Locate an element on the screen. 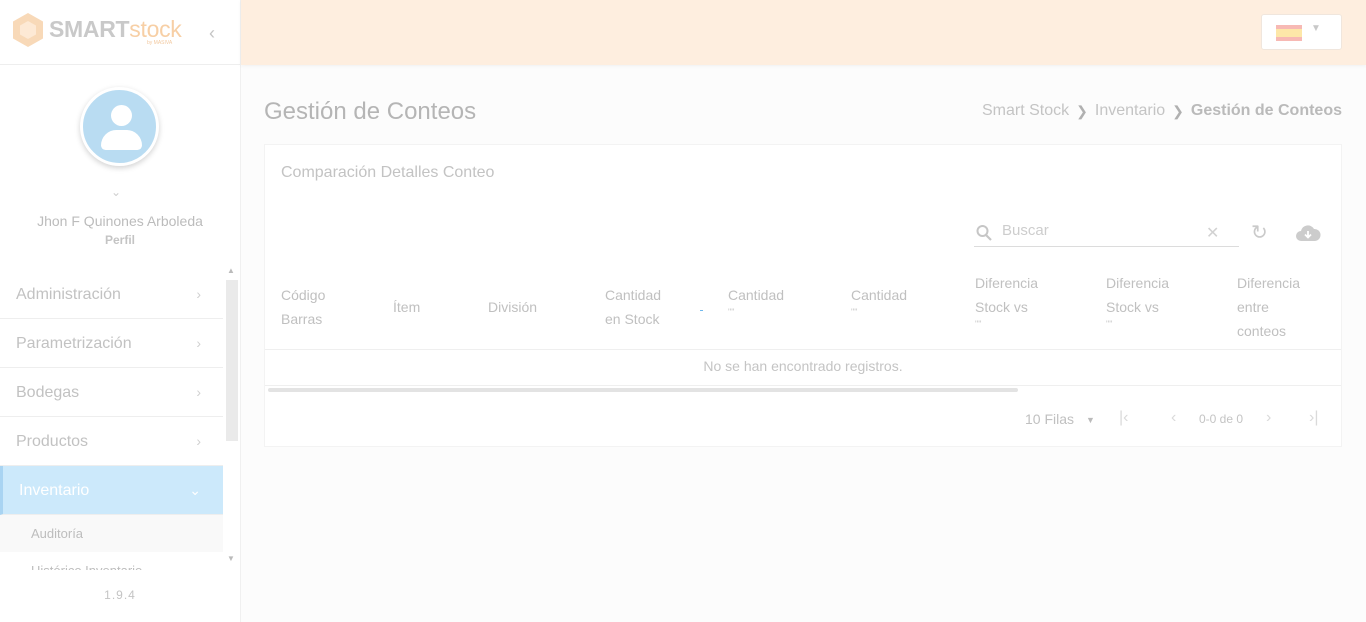 Image resolution: width=1366 pixels, height=622 pixels. sidebar-subitem-historico-inventario: Histórico Inventario is located at coordinates (111, 561).